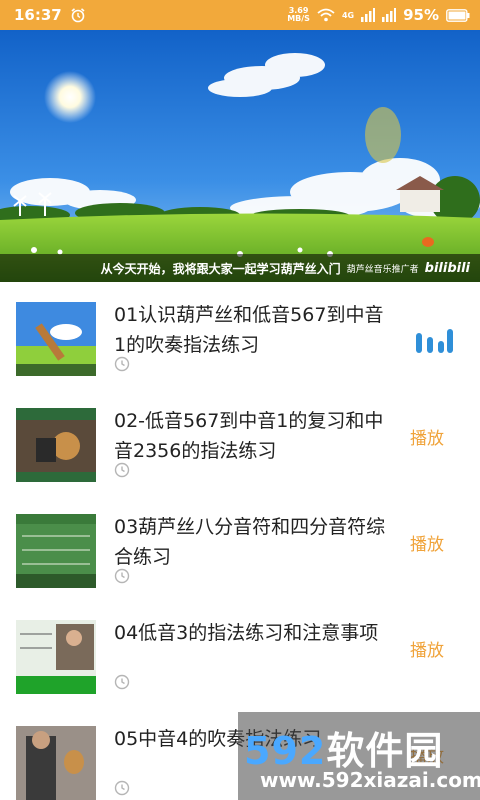  I want to click on watermark-logo: 592软件园, so click(344, 751).